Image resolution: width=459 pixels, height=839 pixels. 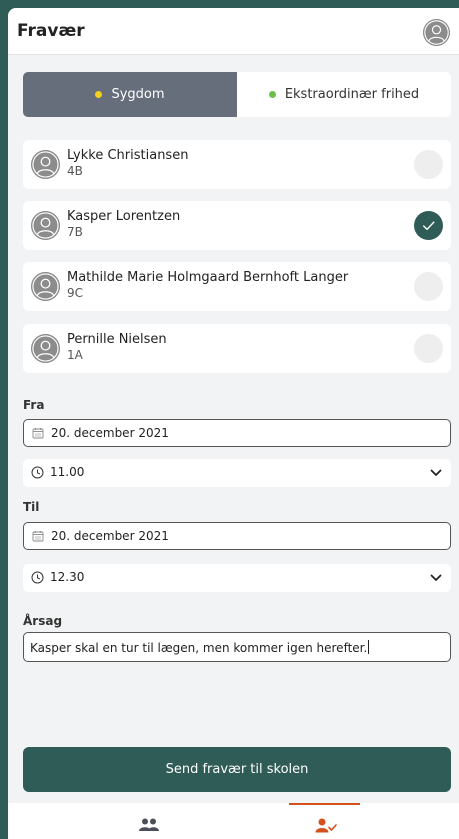 I want to click on tab-students, so click(x=148, y=821).